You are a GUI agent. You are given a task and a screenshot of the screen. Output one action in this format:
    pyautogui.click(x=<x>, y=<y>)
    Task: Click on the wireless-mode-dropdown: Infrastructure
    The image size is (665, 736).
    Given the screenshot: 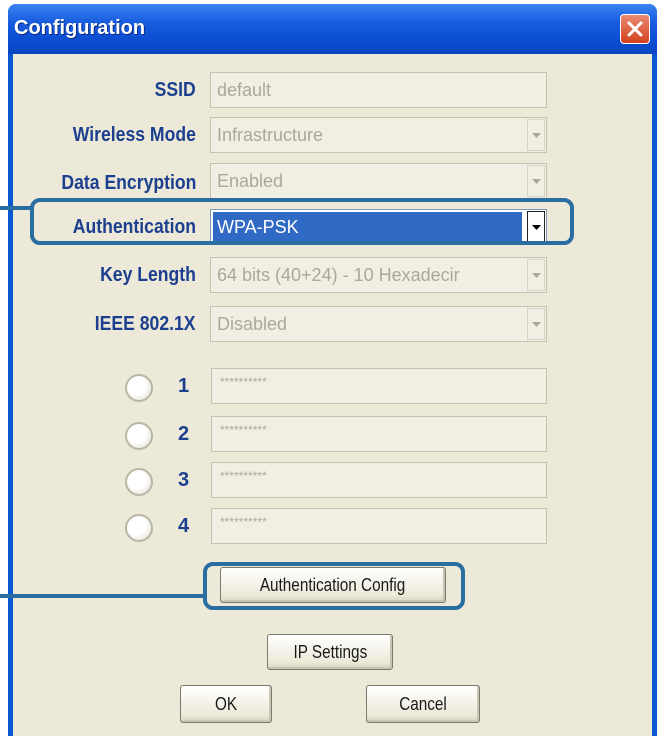 What is the action you would take?
    pyautogui.click(x=378, y=135)
    